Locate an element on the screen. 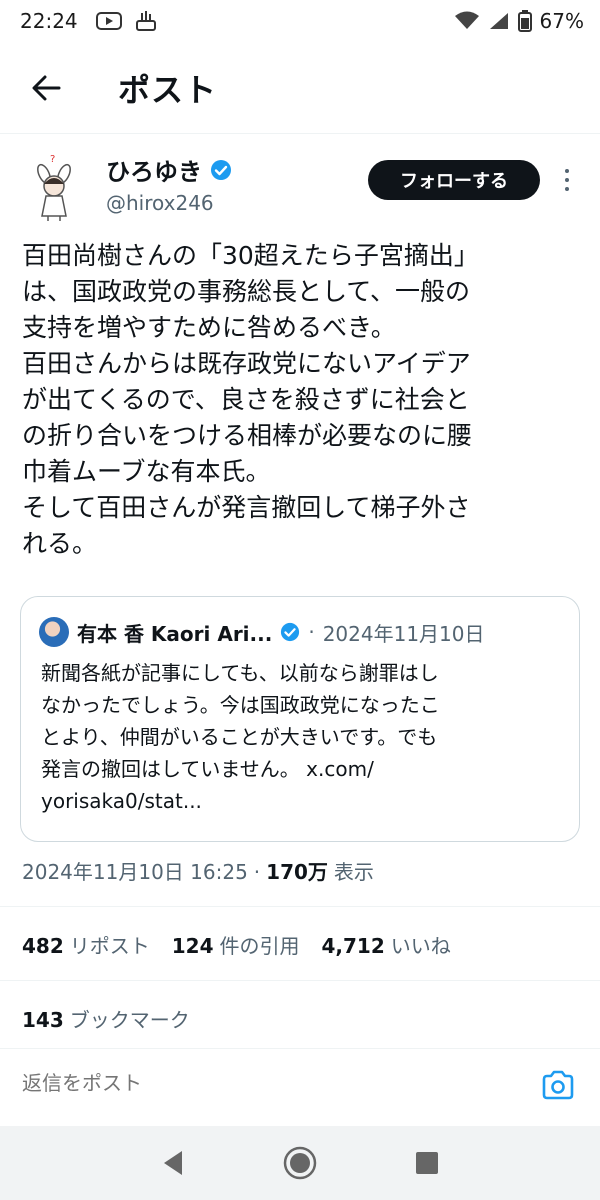  engagement-stats: 482 リポスト 124 件の引用 4,712 いいね is located at coordinates (236, 944).